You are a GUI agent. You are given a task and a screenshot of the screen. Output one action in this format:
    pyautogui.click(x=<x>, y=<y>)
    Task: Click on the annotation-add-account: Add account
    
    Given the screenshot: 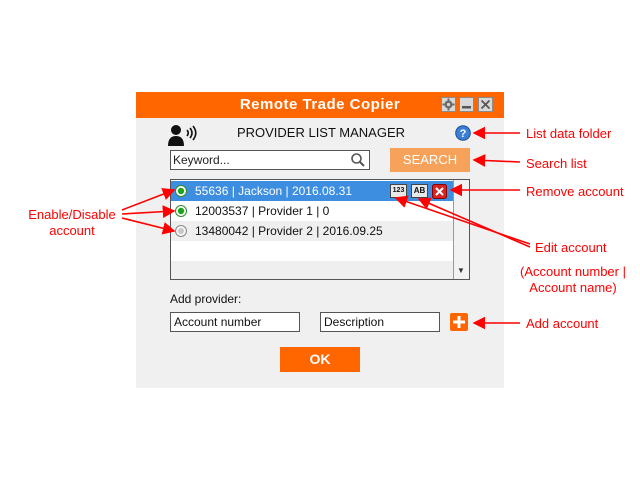 What is the action you would take?
    pyautogui.click(x=562, y=323)
    